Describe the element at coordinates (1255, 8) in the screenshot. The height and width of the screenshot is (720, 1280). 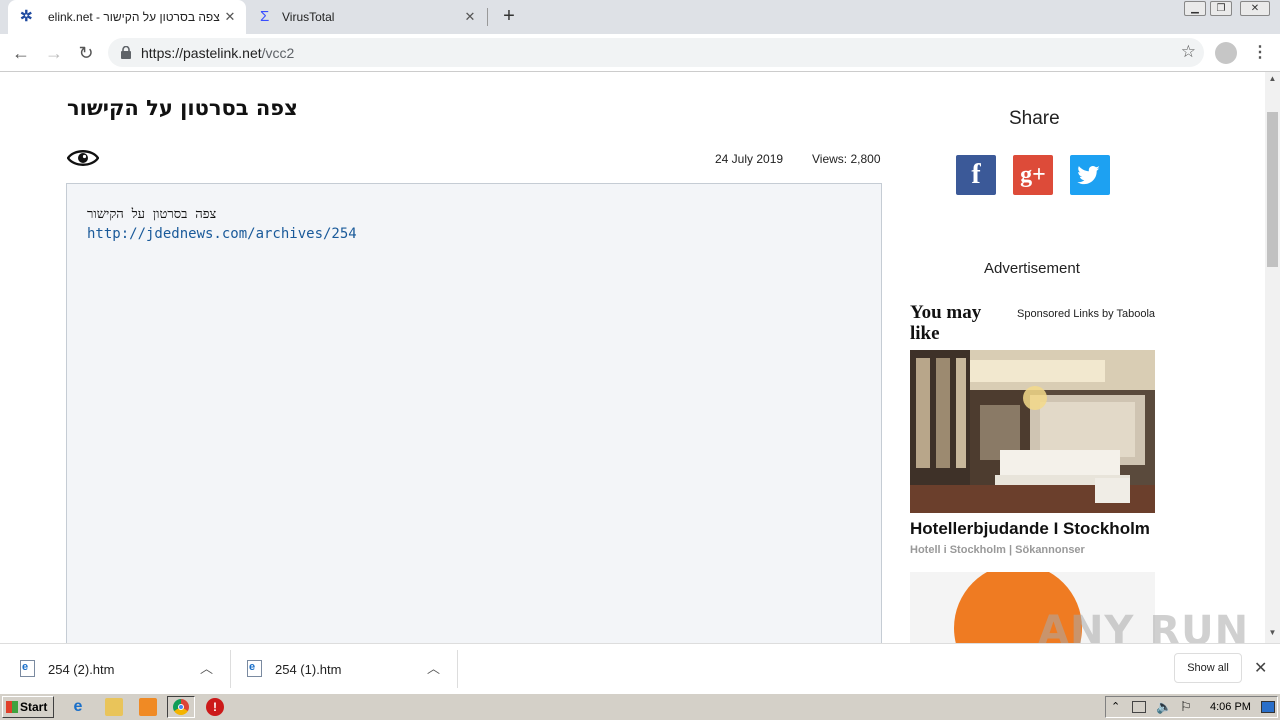
I see `close-window-button: ✕` at that location.